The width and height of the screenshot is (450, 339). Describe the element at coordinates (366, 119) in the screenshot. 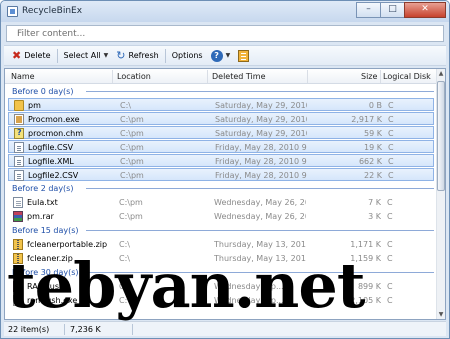

I see `item-size: 2,917 K` at that location.